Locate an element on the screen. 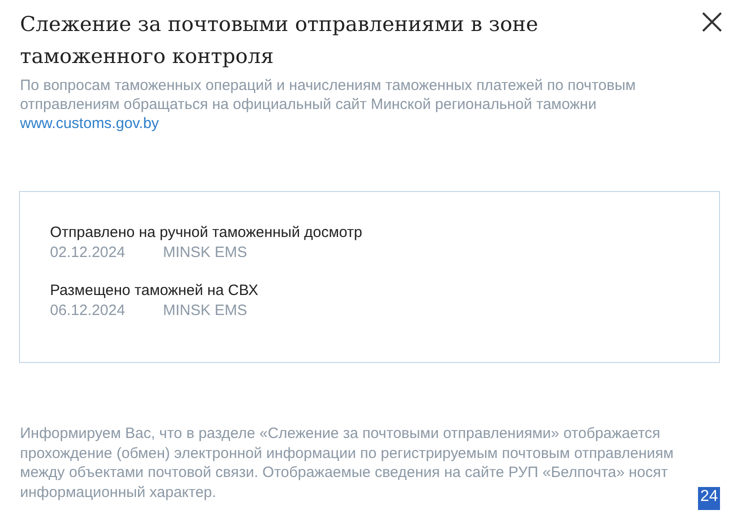 Image resolution: width=740 pixels, height=513 pixels. event-status: Отправлено на ручной таможенный досмотр is located at coordinates (207, 233).